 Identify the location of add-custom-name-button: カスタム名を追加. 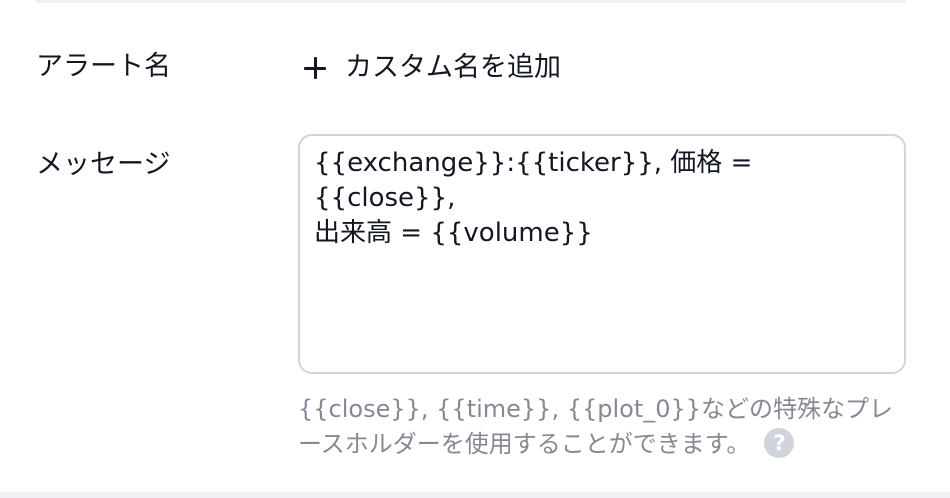
(429, 68).